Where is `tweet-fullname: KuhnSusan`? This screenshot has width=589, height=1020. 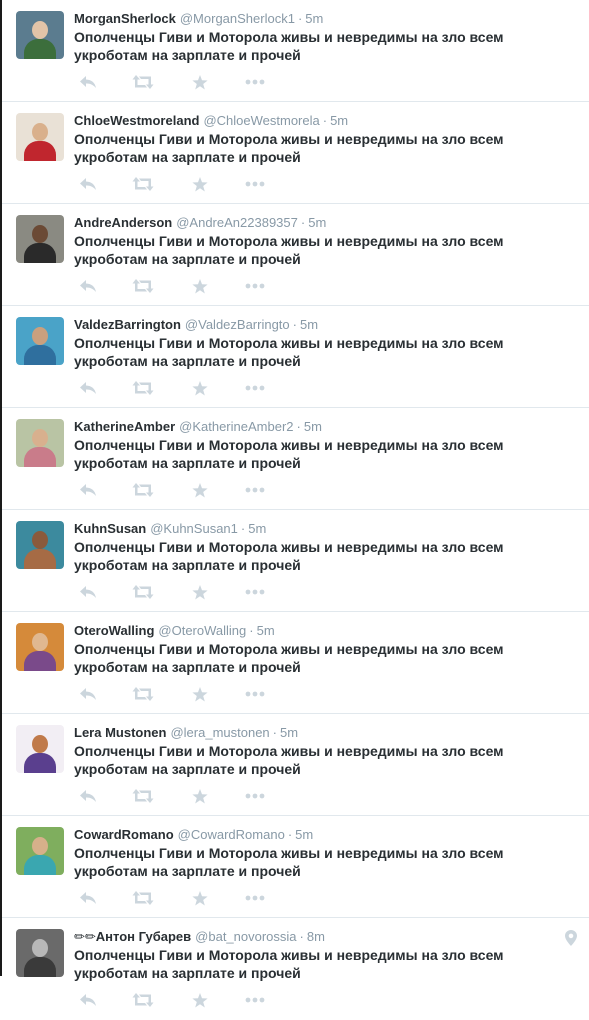 tweet-fullname: KuhnSusan is located at coordinates (110, 528).